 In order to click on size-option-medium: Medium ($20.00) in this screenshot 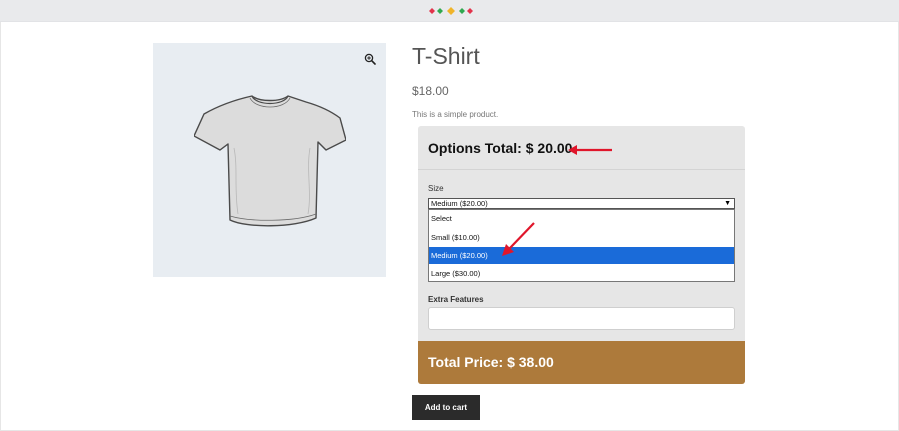, I will do `click(581, 255)`.